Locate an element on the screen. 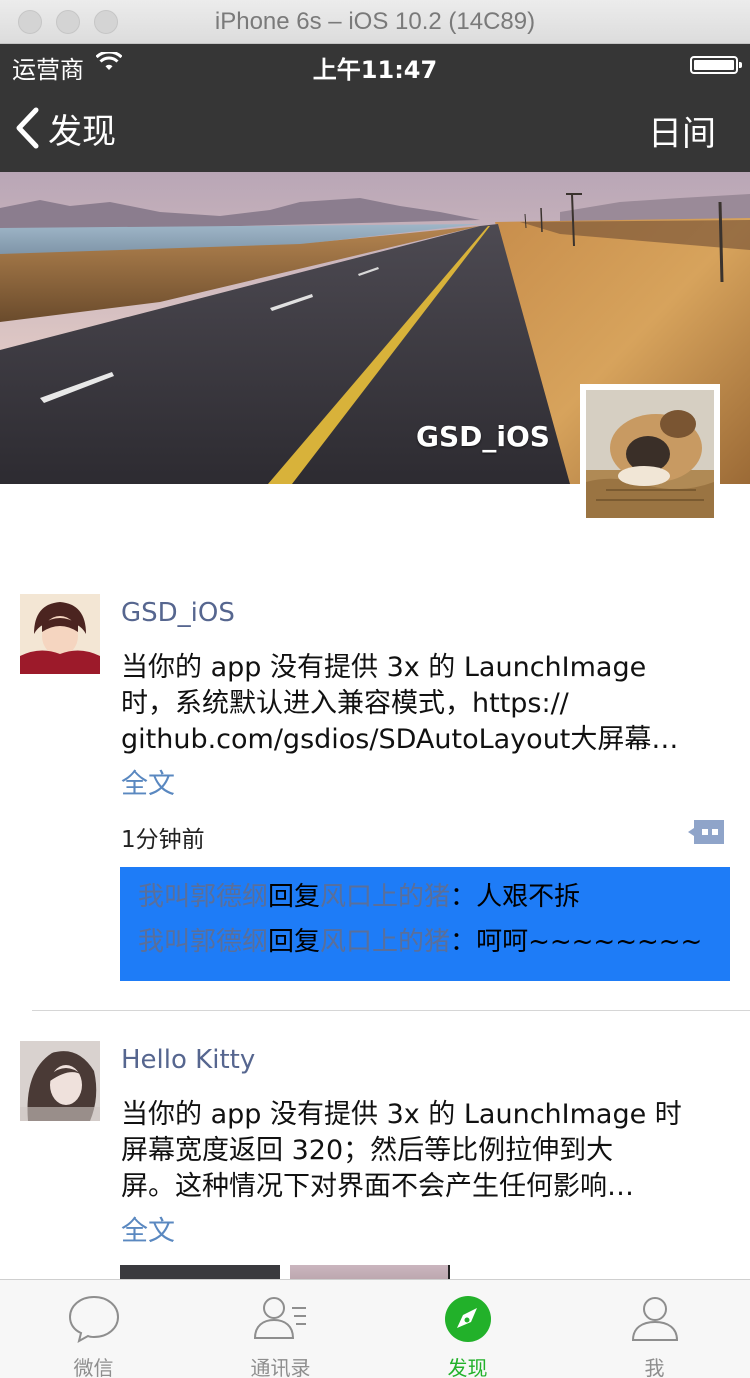 This screenshot has width=750, height=1378. day-mode-button: 日间 is located at coordinates (682, 130).